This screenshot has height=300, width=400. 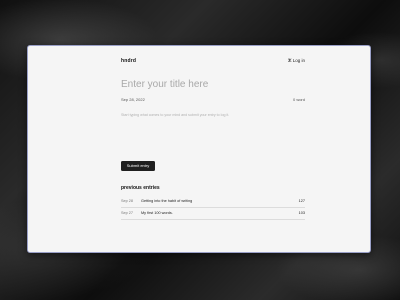 What do you see at coordinates (301, 201) in the screenshot?
I see `list-item-word-count: 127` at bounding box center [301, 201].